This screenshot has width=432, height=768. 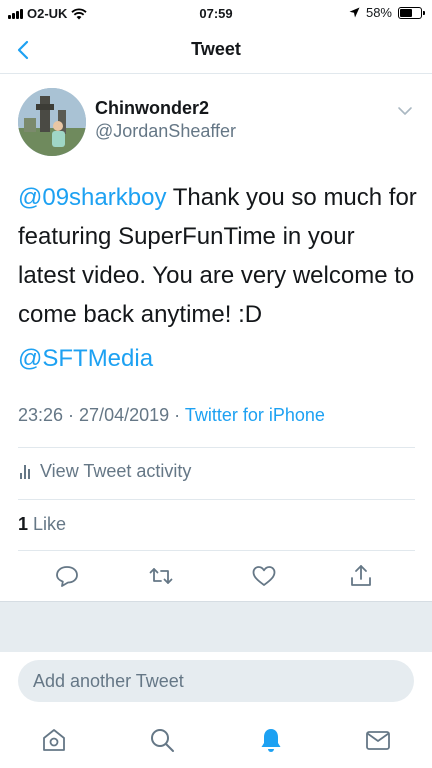 What do you see at coordinates (411, 12) in the screenshot?
I see `battery-icon` at bounding box center [411, 12].